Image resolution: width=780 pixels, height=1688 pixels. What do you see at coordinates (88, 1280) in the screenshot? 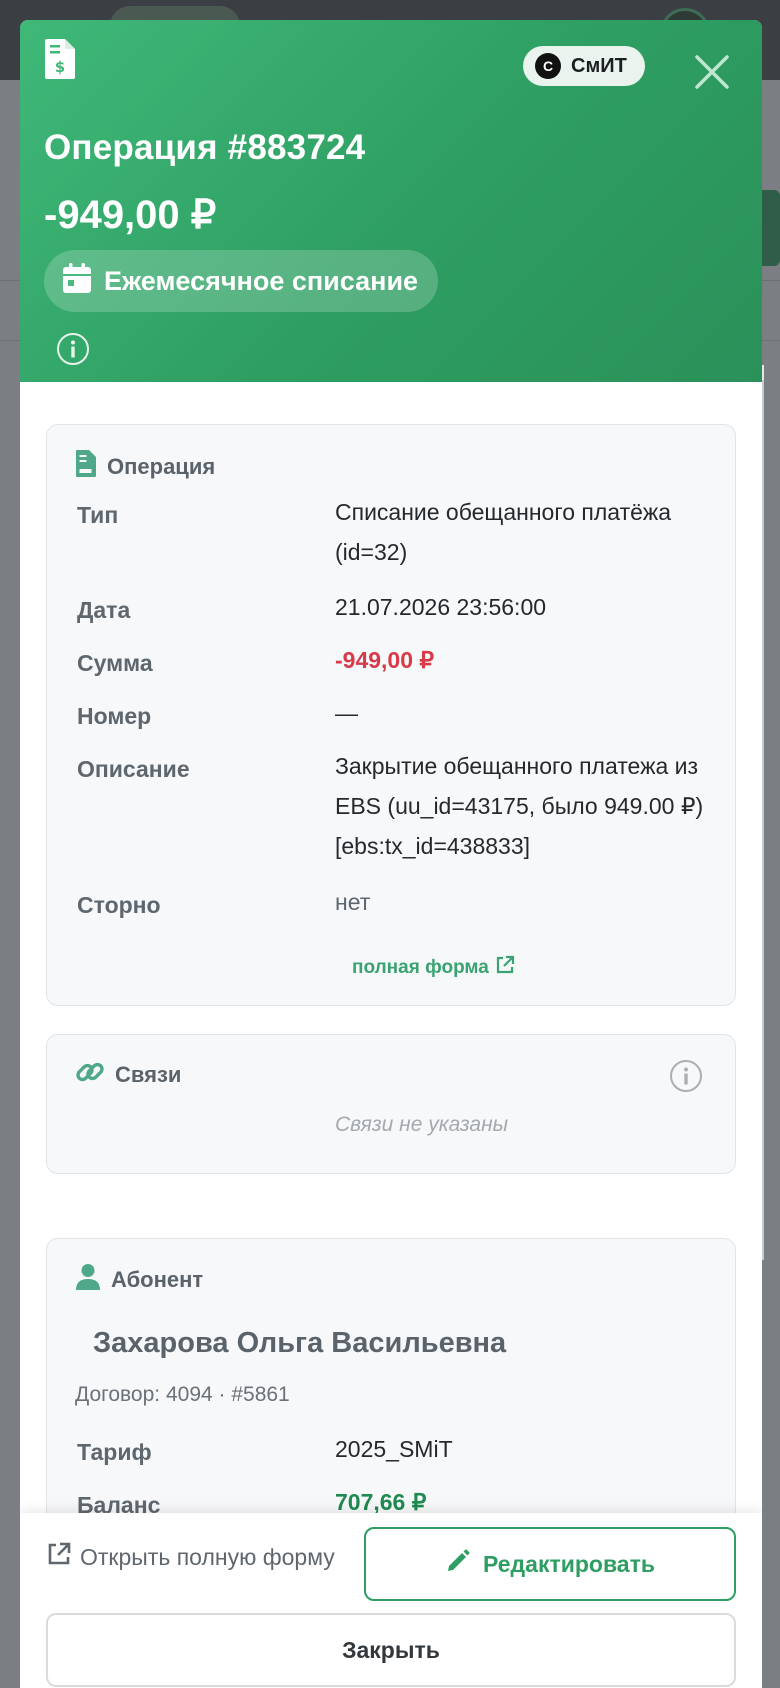
I see `user-icon` at bounding box center [88, 1280].